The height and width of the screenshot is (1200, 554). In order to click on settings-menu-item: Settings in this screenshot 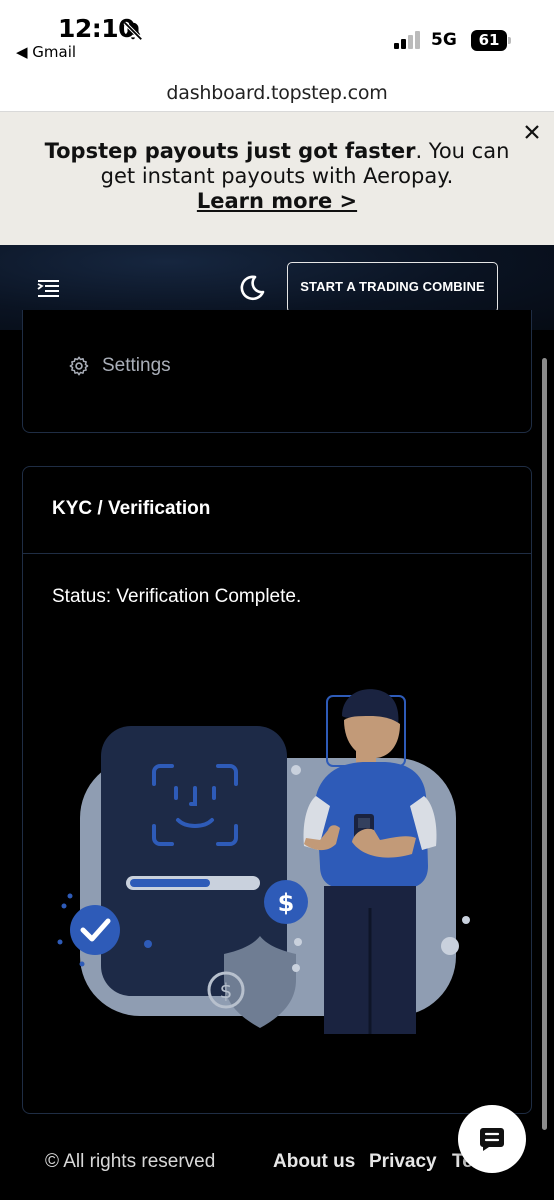, I will do `click(119, 366)`.